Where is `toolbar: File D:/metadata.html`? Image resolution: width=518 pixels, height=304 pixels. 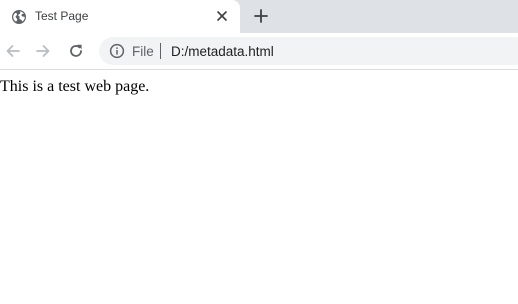 toolbar: File D:/metadata.html is located at coordinates (259, 51).